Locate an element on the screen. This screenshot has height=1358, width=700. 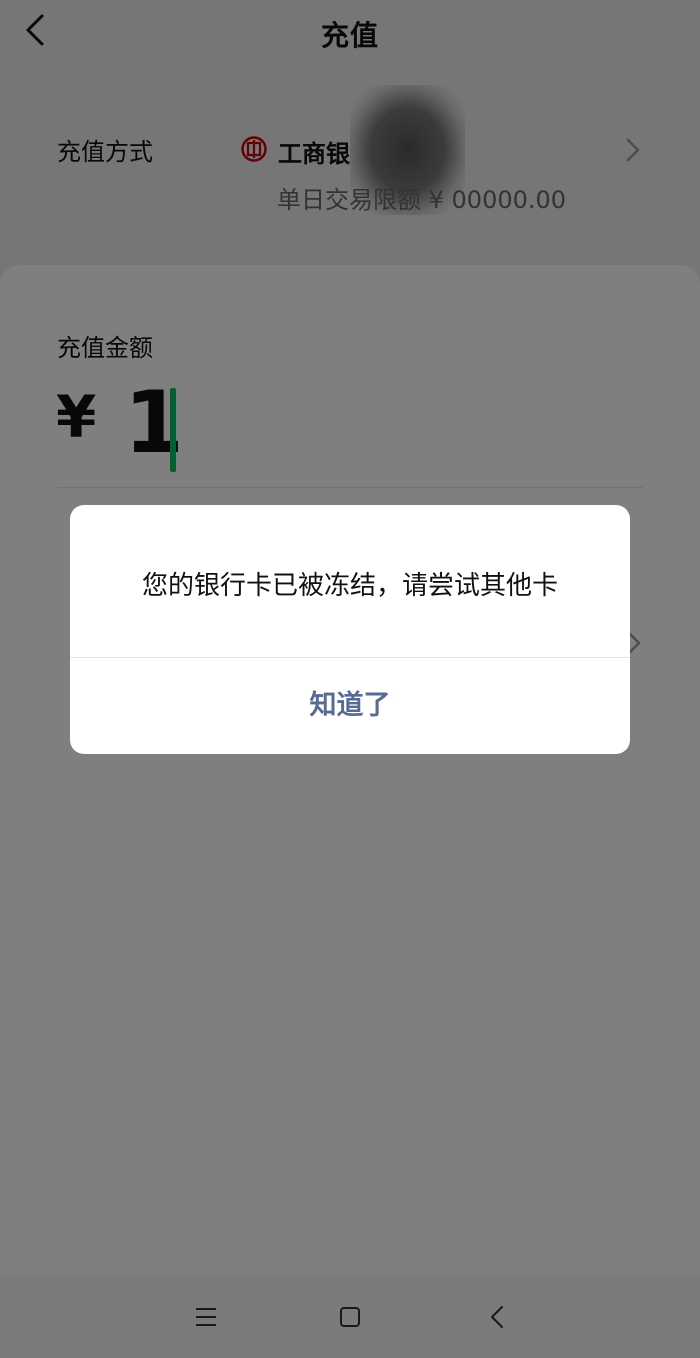
dialog-message: 您的银行卡已被冻结，请尝试其他卡 is located at coordinates (349, 586).